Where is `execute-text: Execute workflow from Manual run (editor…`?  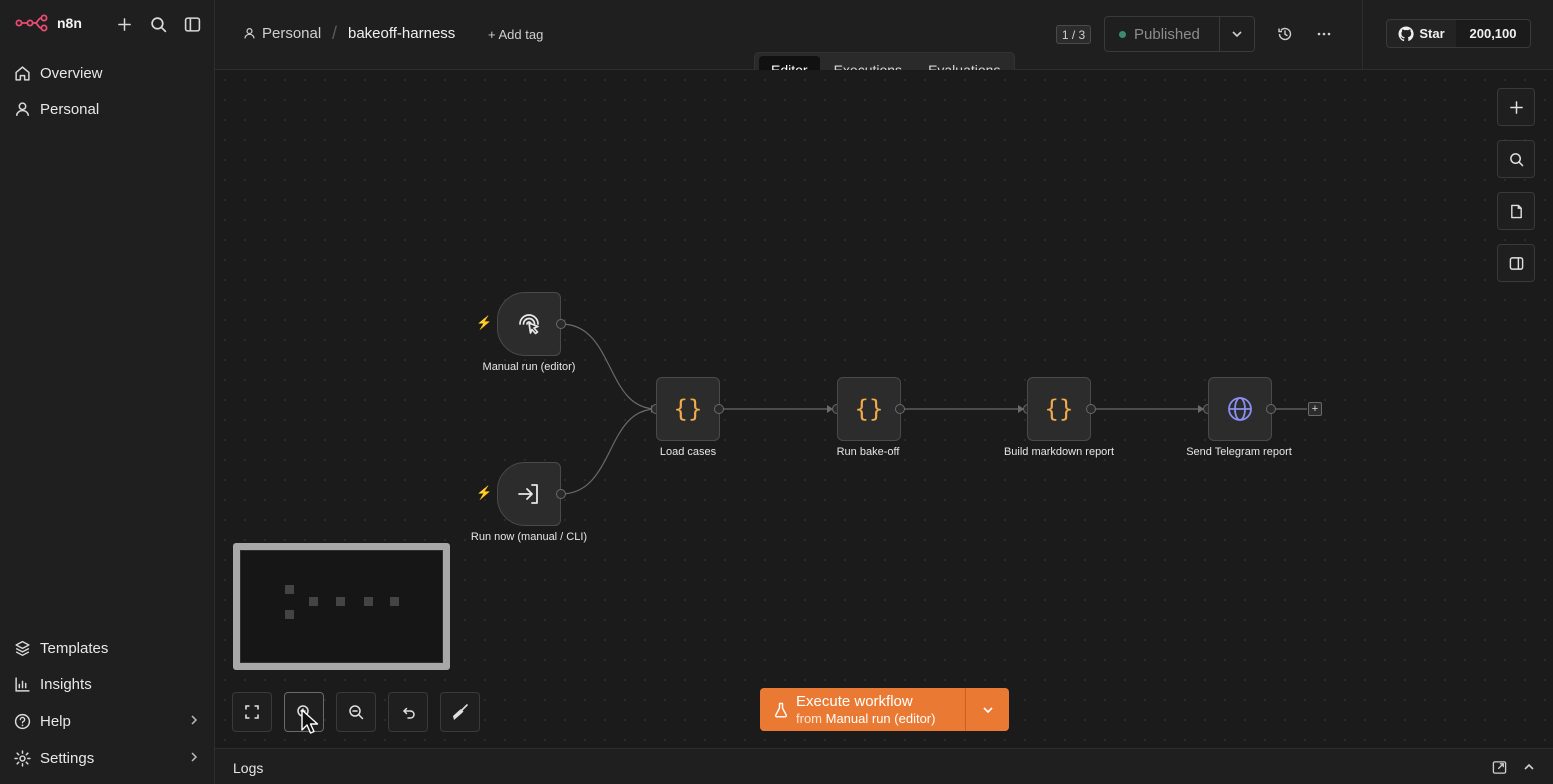
execute-text: Execute workflow from Manual run (editor… is located at coordinates (865, 710).